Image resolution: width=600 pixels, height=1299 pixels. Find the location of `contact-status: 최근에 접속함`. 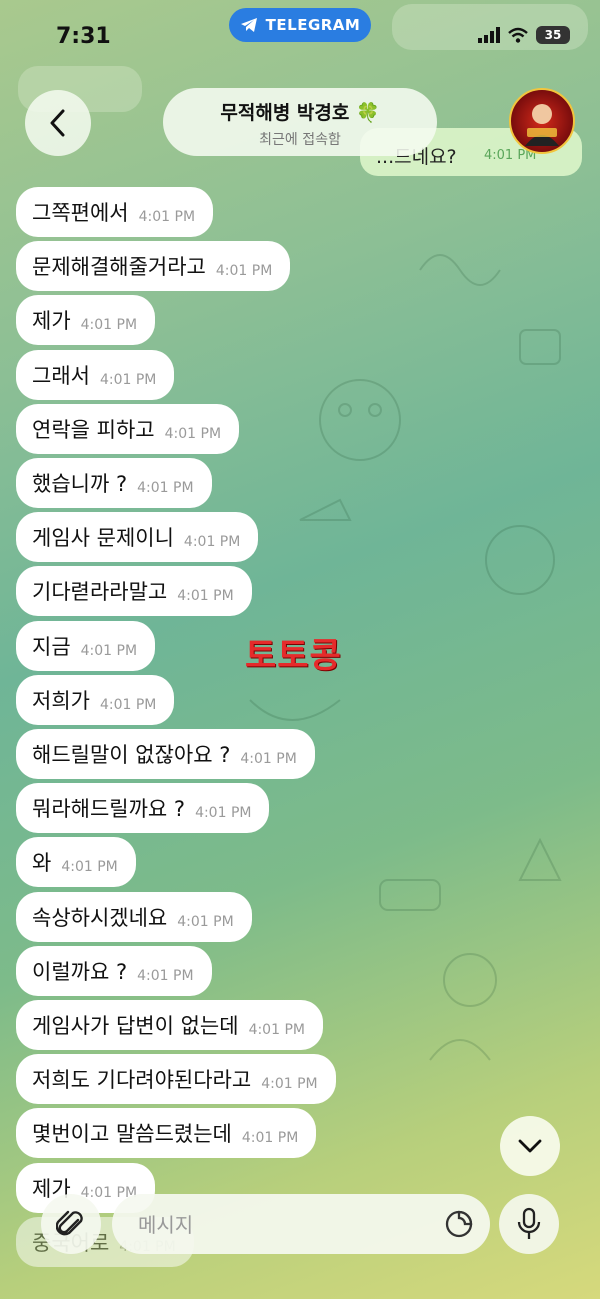

contact-status: 최근에 접속함 is located at coordinates (300, 140).